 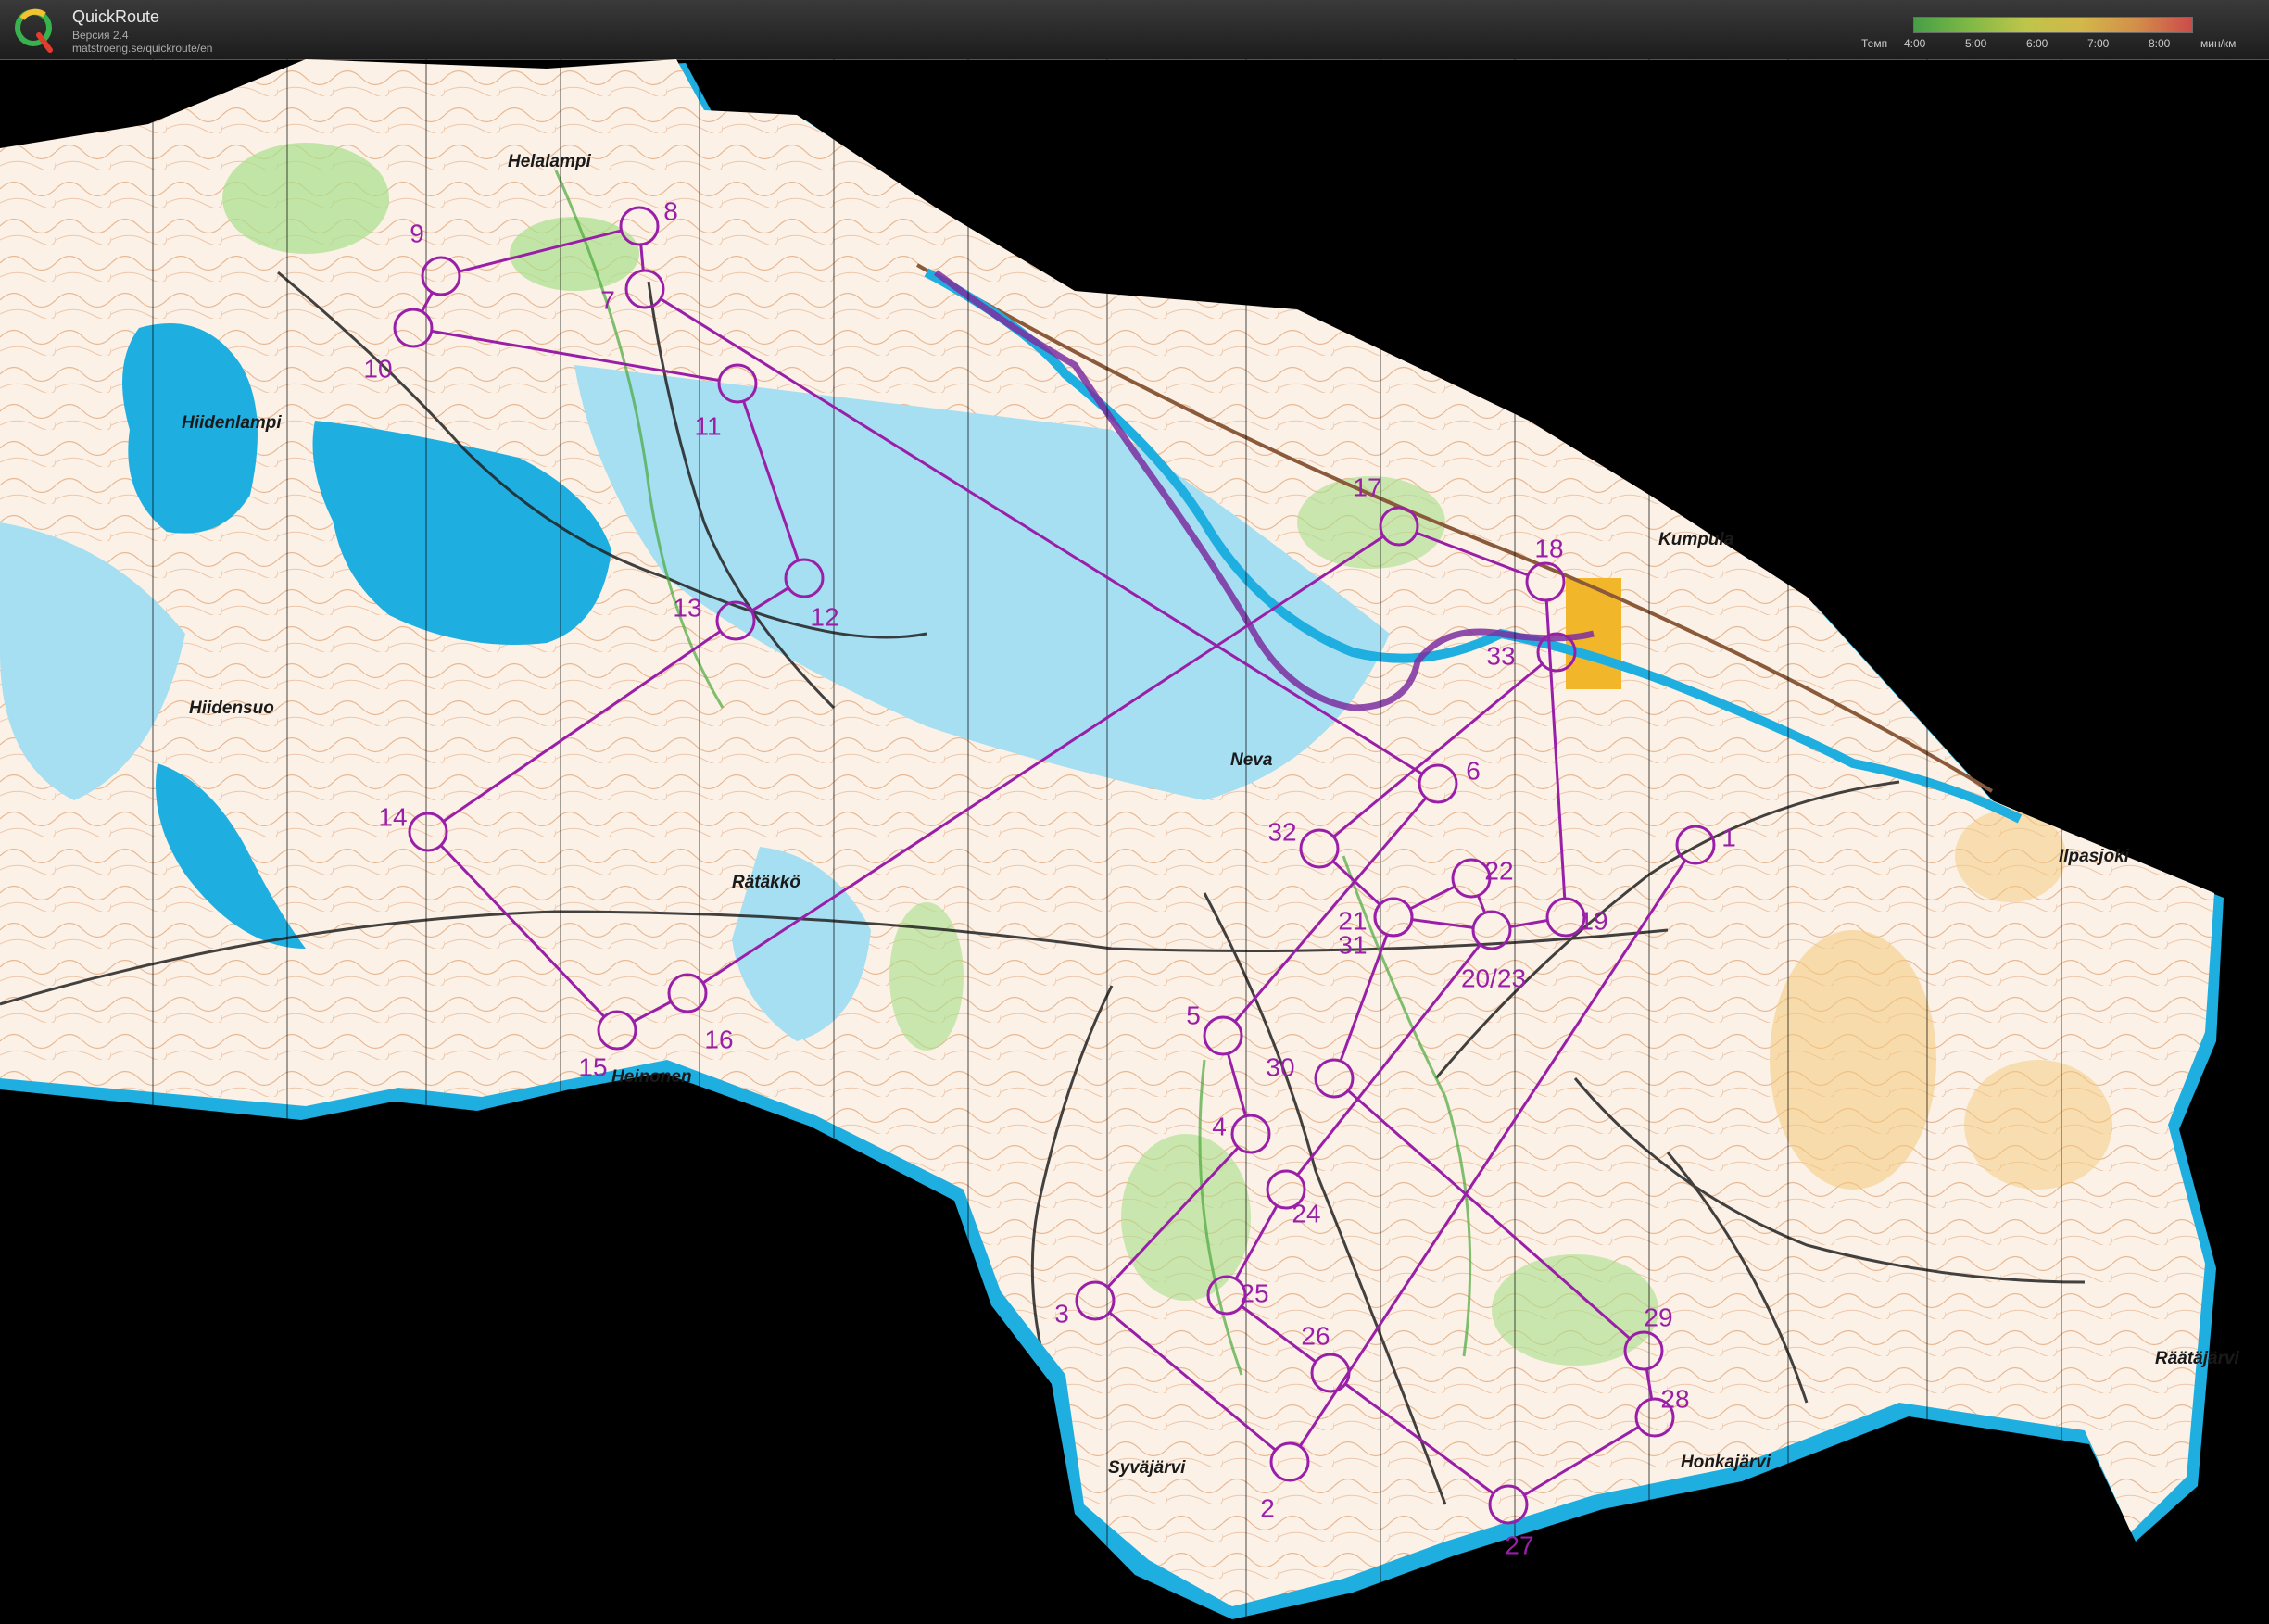 I want to click on app-url: matstroeng.se/quickroute/en, so click(x=142, y=48).